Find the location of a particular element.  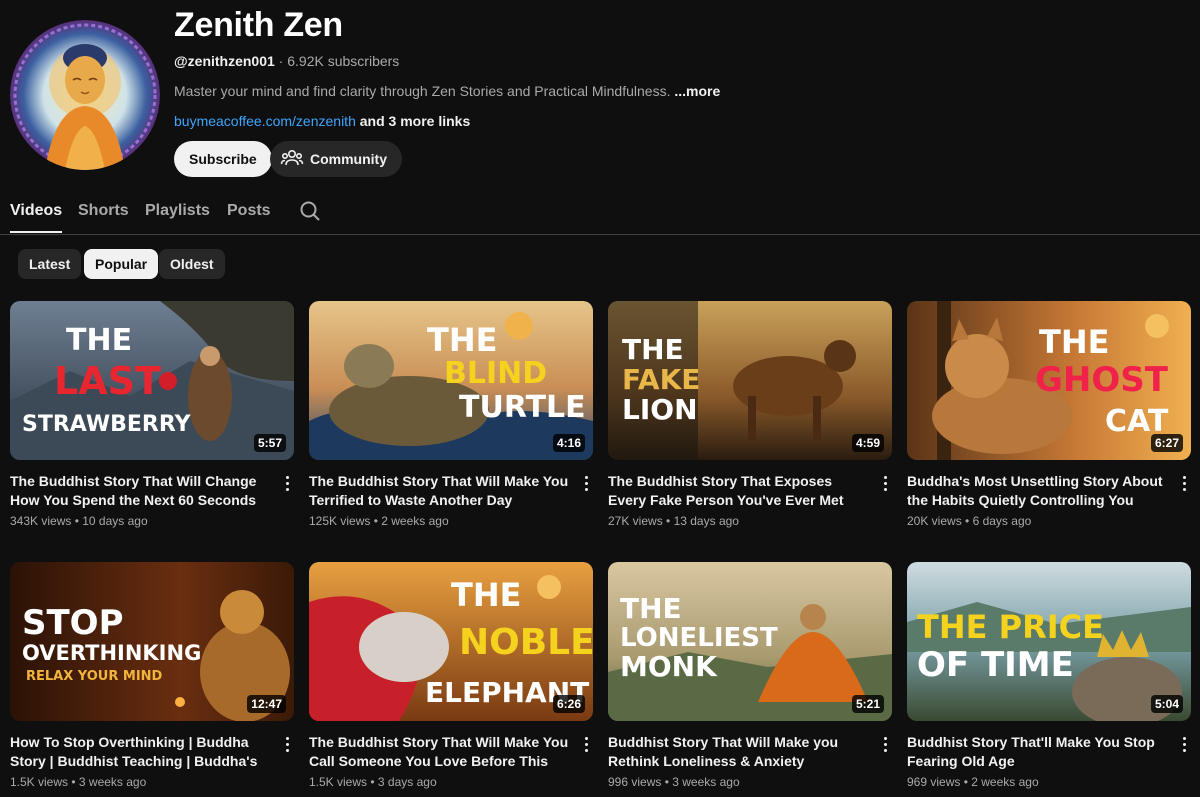

video-duration: 12:47 is located at coordinates (266, 704).